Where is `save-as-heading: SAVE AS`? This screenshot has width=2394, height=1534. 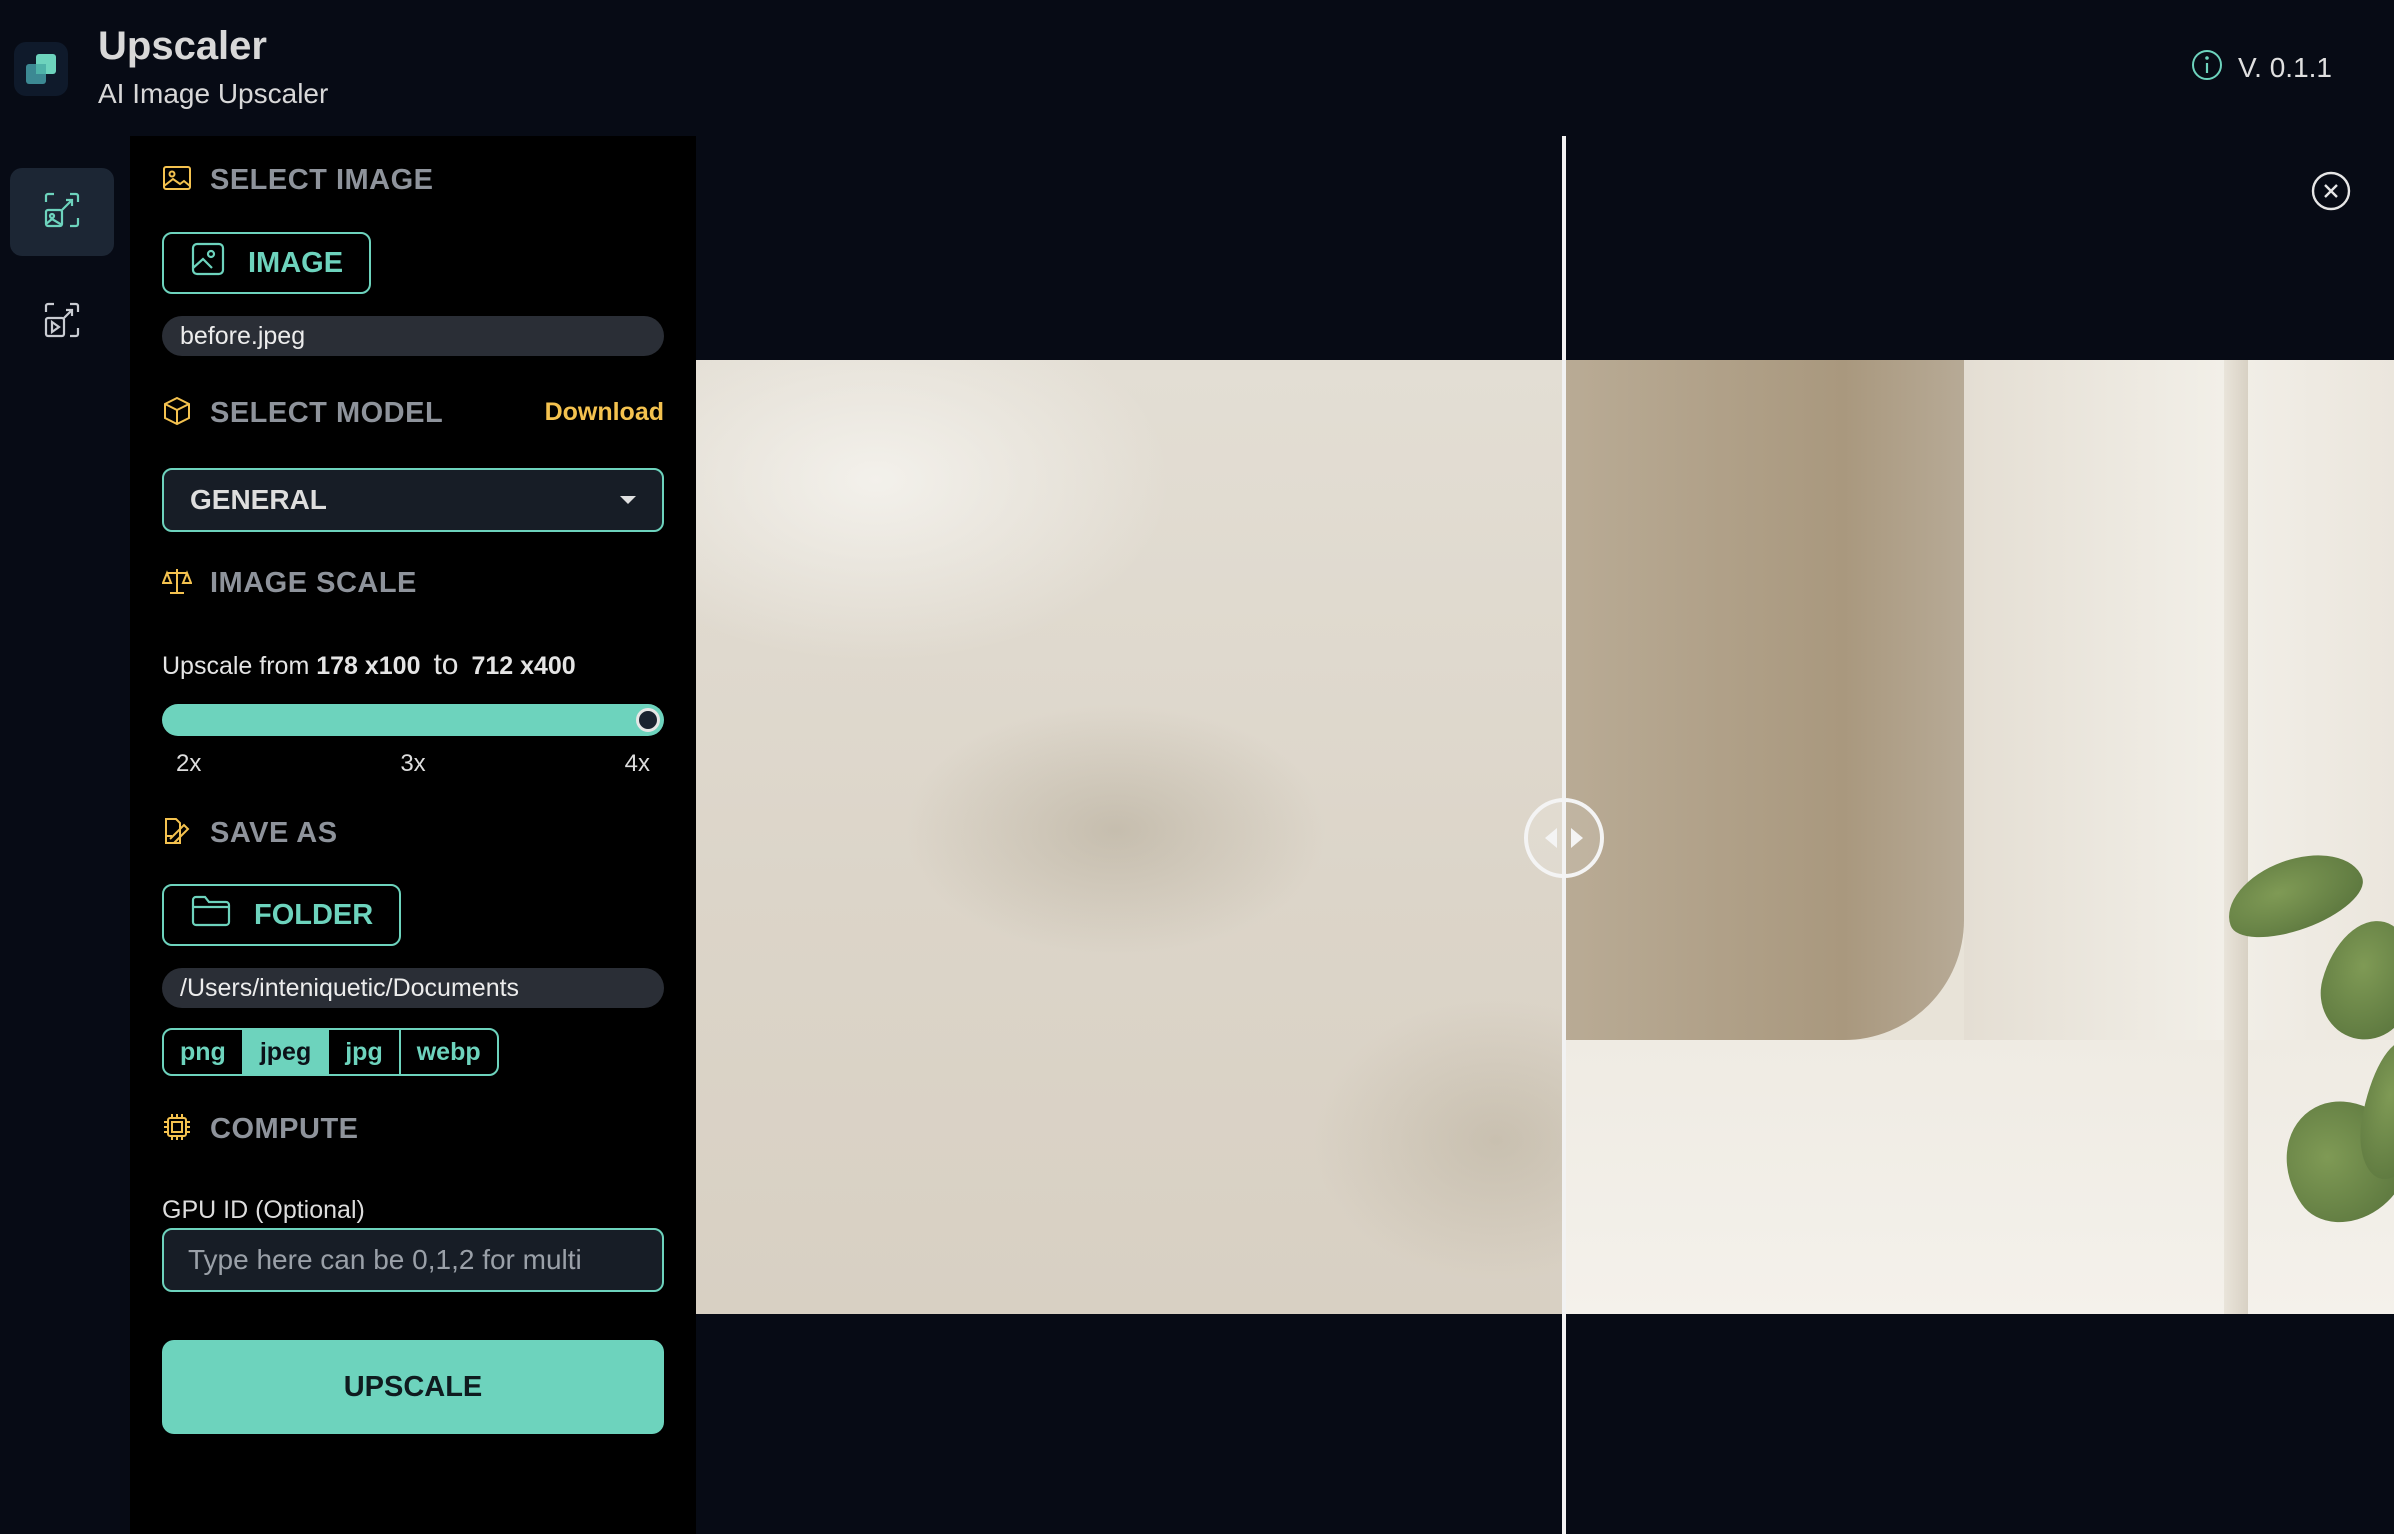 save-as-heading: SAVE AS is located at coordinates (250, 833).